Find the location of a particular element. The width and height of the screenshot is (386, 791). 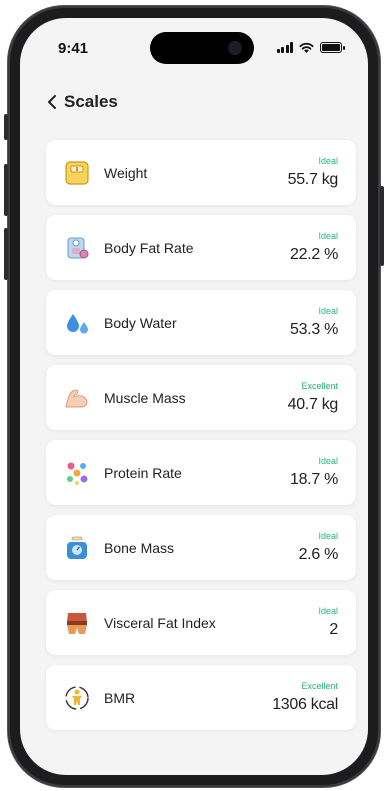

visceral-fat-icon is located at coordinates (77, 623).